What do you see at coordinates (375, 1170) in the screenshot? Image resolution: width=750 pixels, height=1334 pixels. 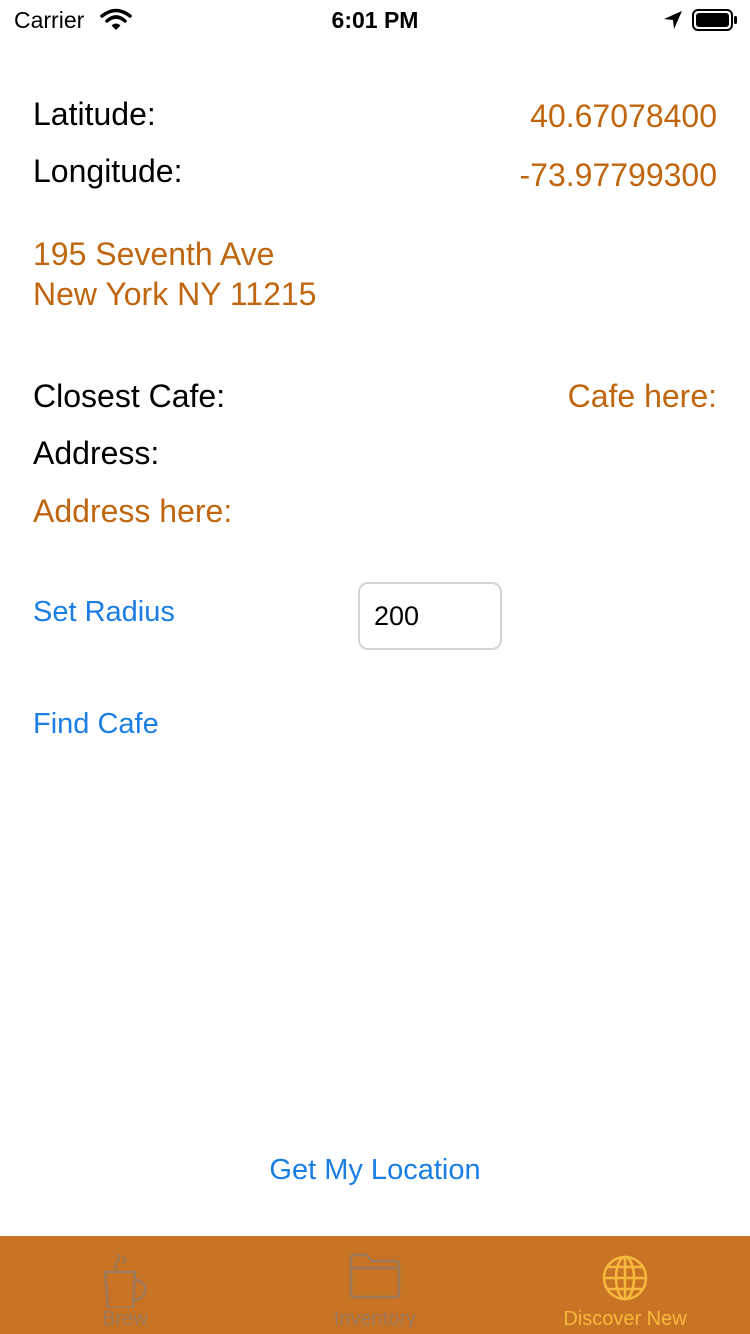 I see `get-my-location-button: Get My Location` at bounding box center [375, 1170].